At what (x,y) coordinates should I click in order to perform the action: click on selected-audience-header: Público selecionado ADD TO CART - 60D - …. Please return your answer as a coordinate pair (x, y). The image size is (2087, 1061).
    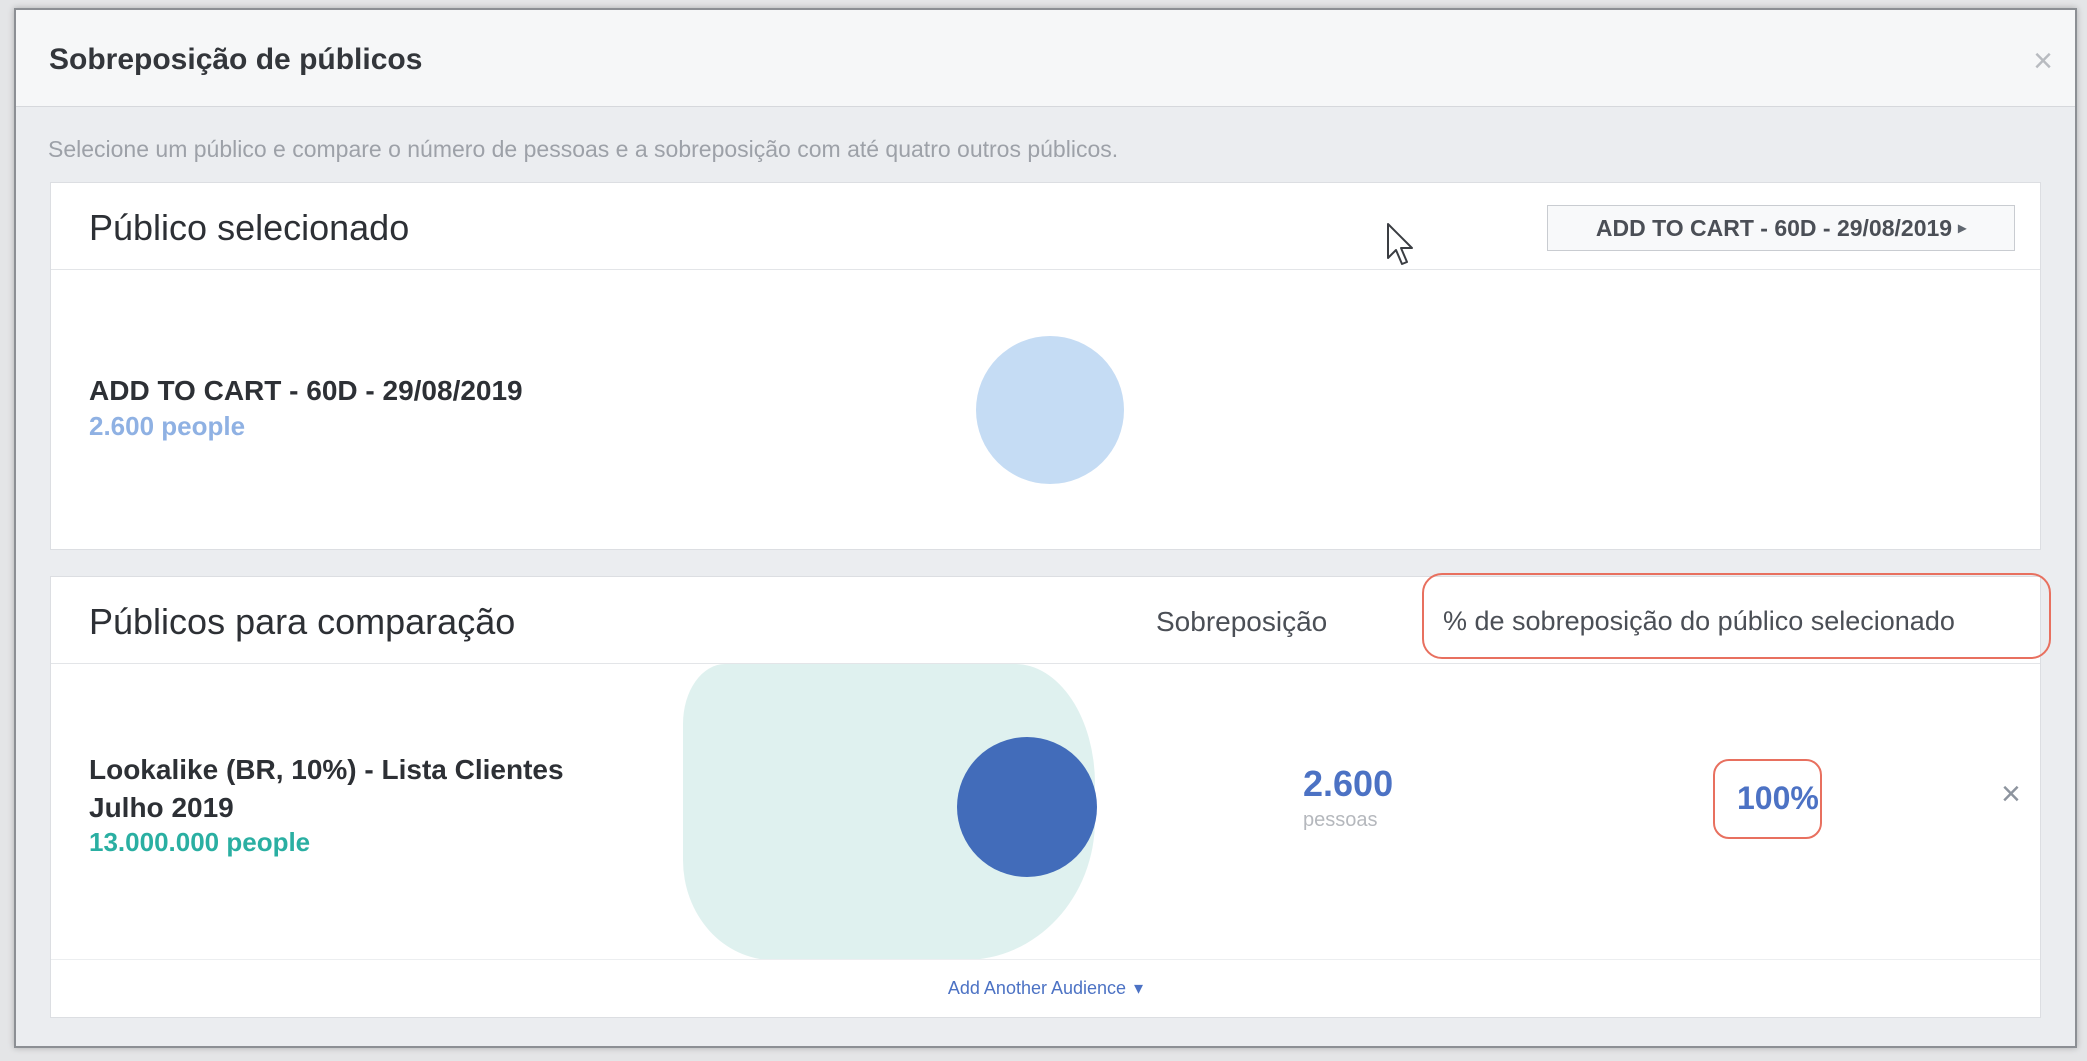
    Looking at the image, I should click on (1045, 226).